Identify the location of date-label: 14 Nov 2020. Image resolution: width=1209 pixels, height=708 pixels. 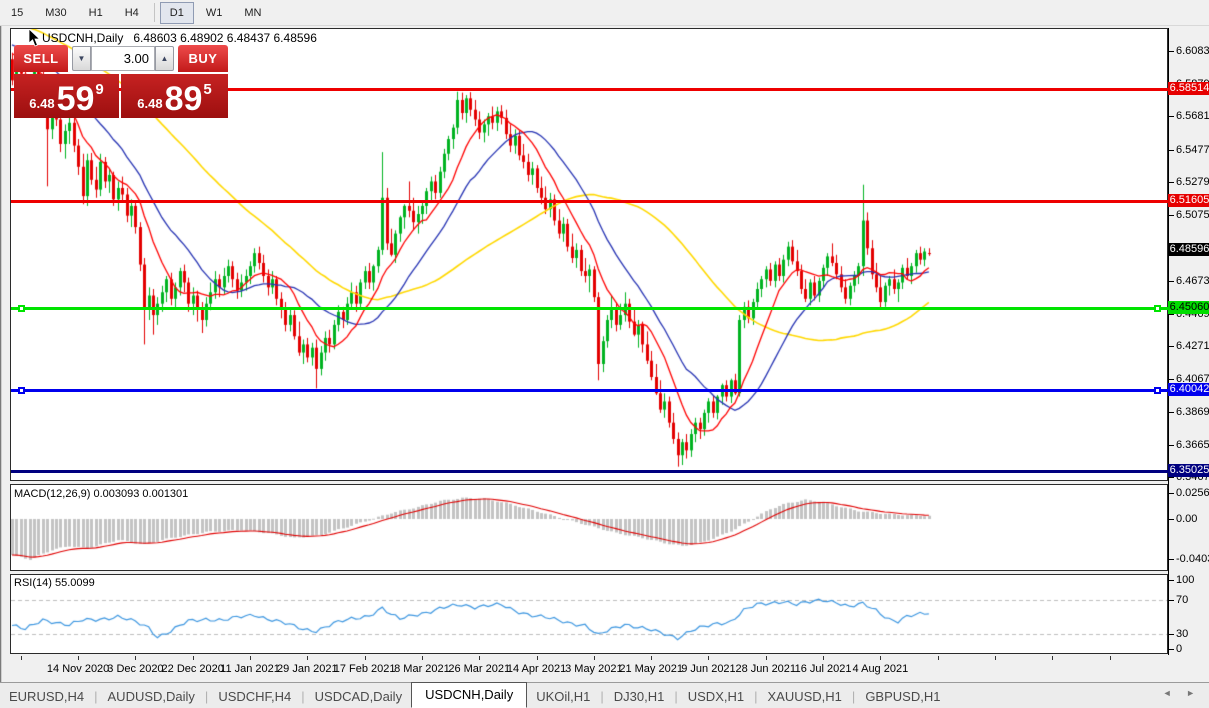
(78, 669).